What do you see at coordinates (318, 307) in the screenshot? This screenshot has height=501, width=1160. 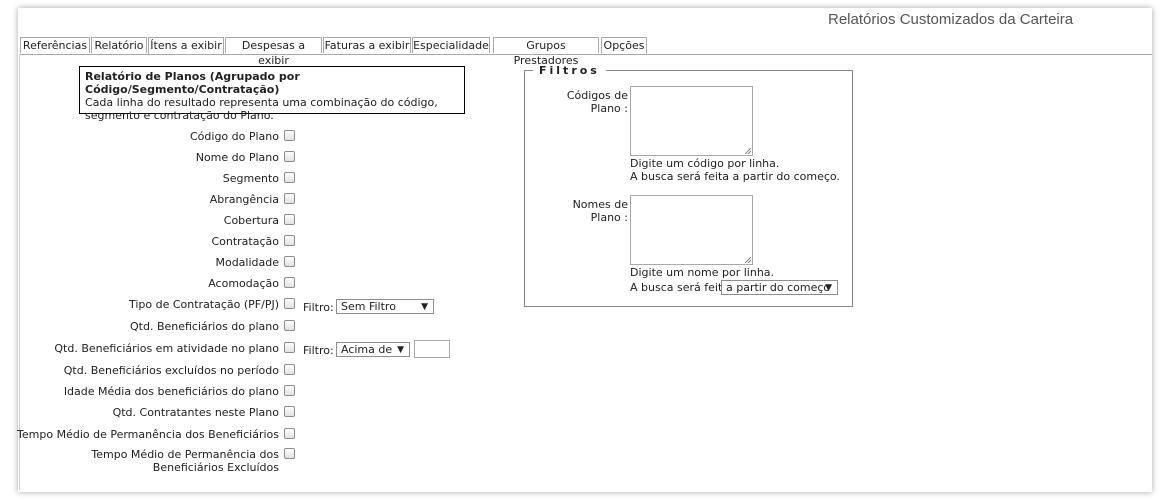 I see `filtro-label-tipo: Filtro:` at bounding box center [318, 307].